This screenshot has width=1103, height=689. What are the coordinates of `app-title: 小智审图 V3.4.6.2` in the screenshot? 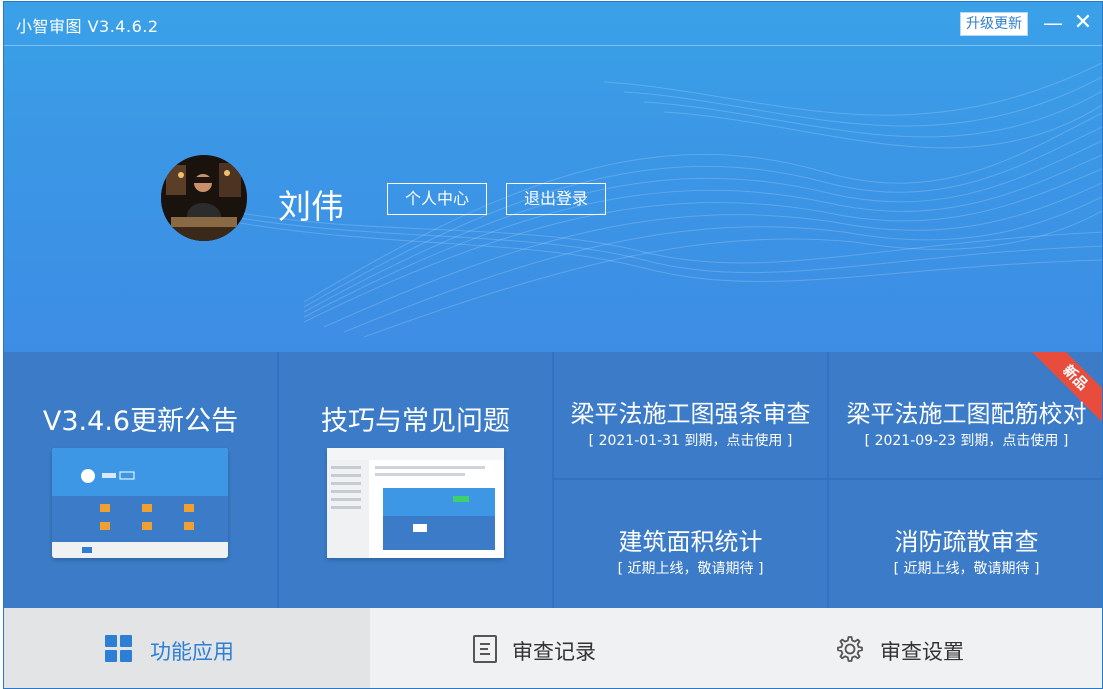 It's located at (87, 26).